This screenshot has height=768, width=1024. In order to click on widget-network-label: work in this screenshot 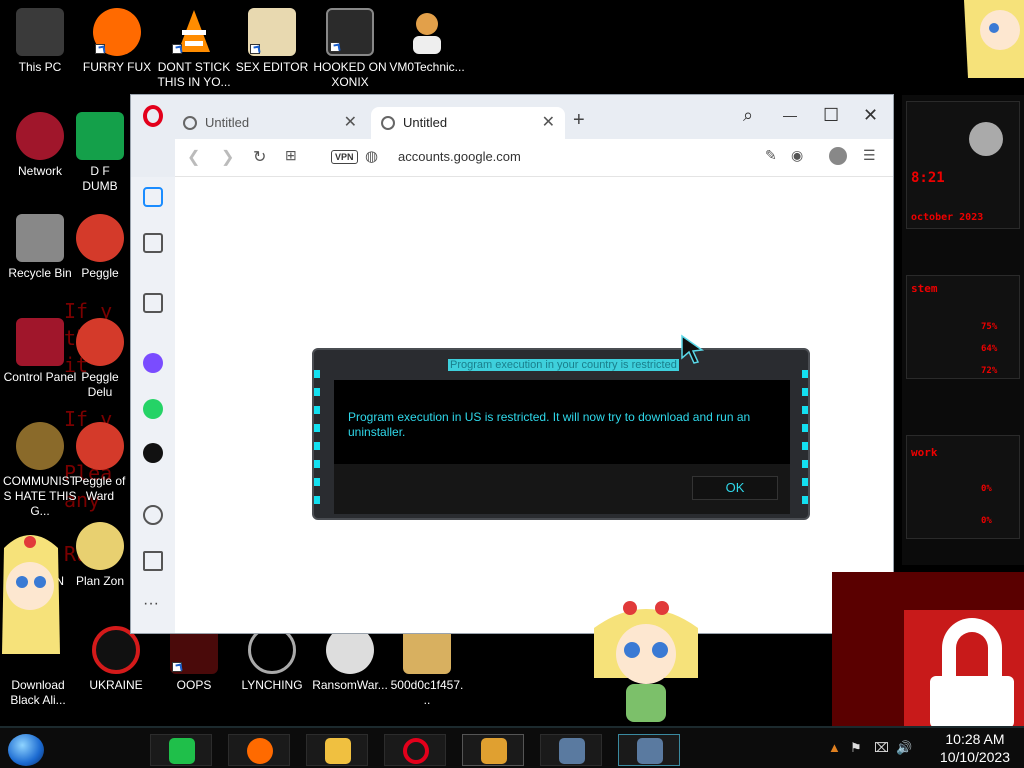, I will do `click(924, 452)`.